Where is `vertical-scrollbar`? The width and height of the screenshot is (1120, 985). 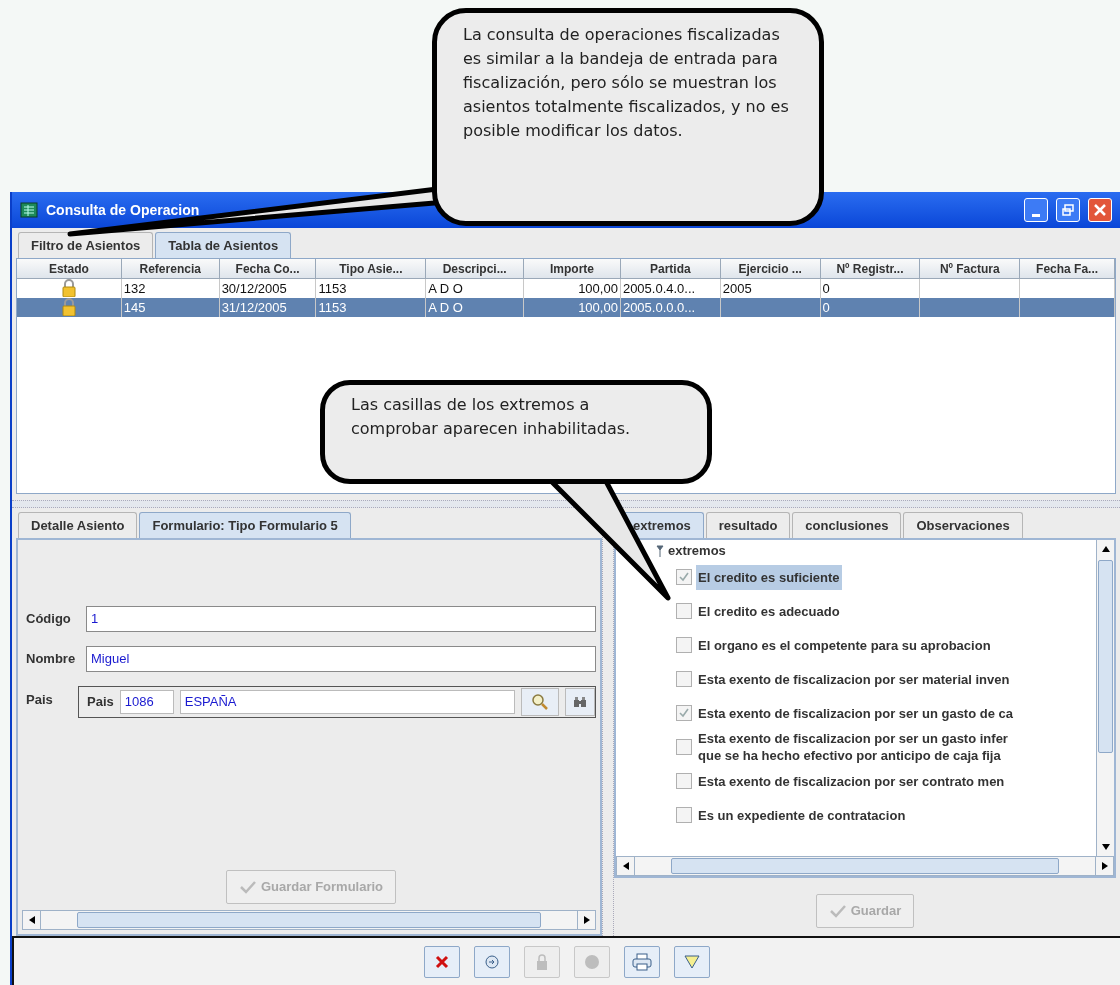 vertical-scrollbar is located at coordinates (1105, 698).